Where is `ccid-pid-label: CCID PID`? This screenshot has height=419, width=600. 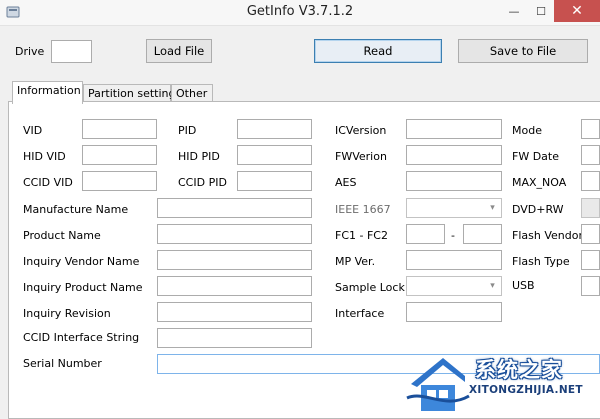
ccid-pid-label: CCID PID is located at coordinates (202, 182).